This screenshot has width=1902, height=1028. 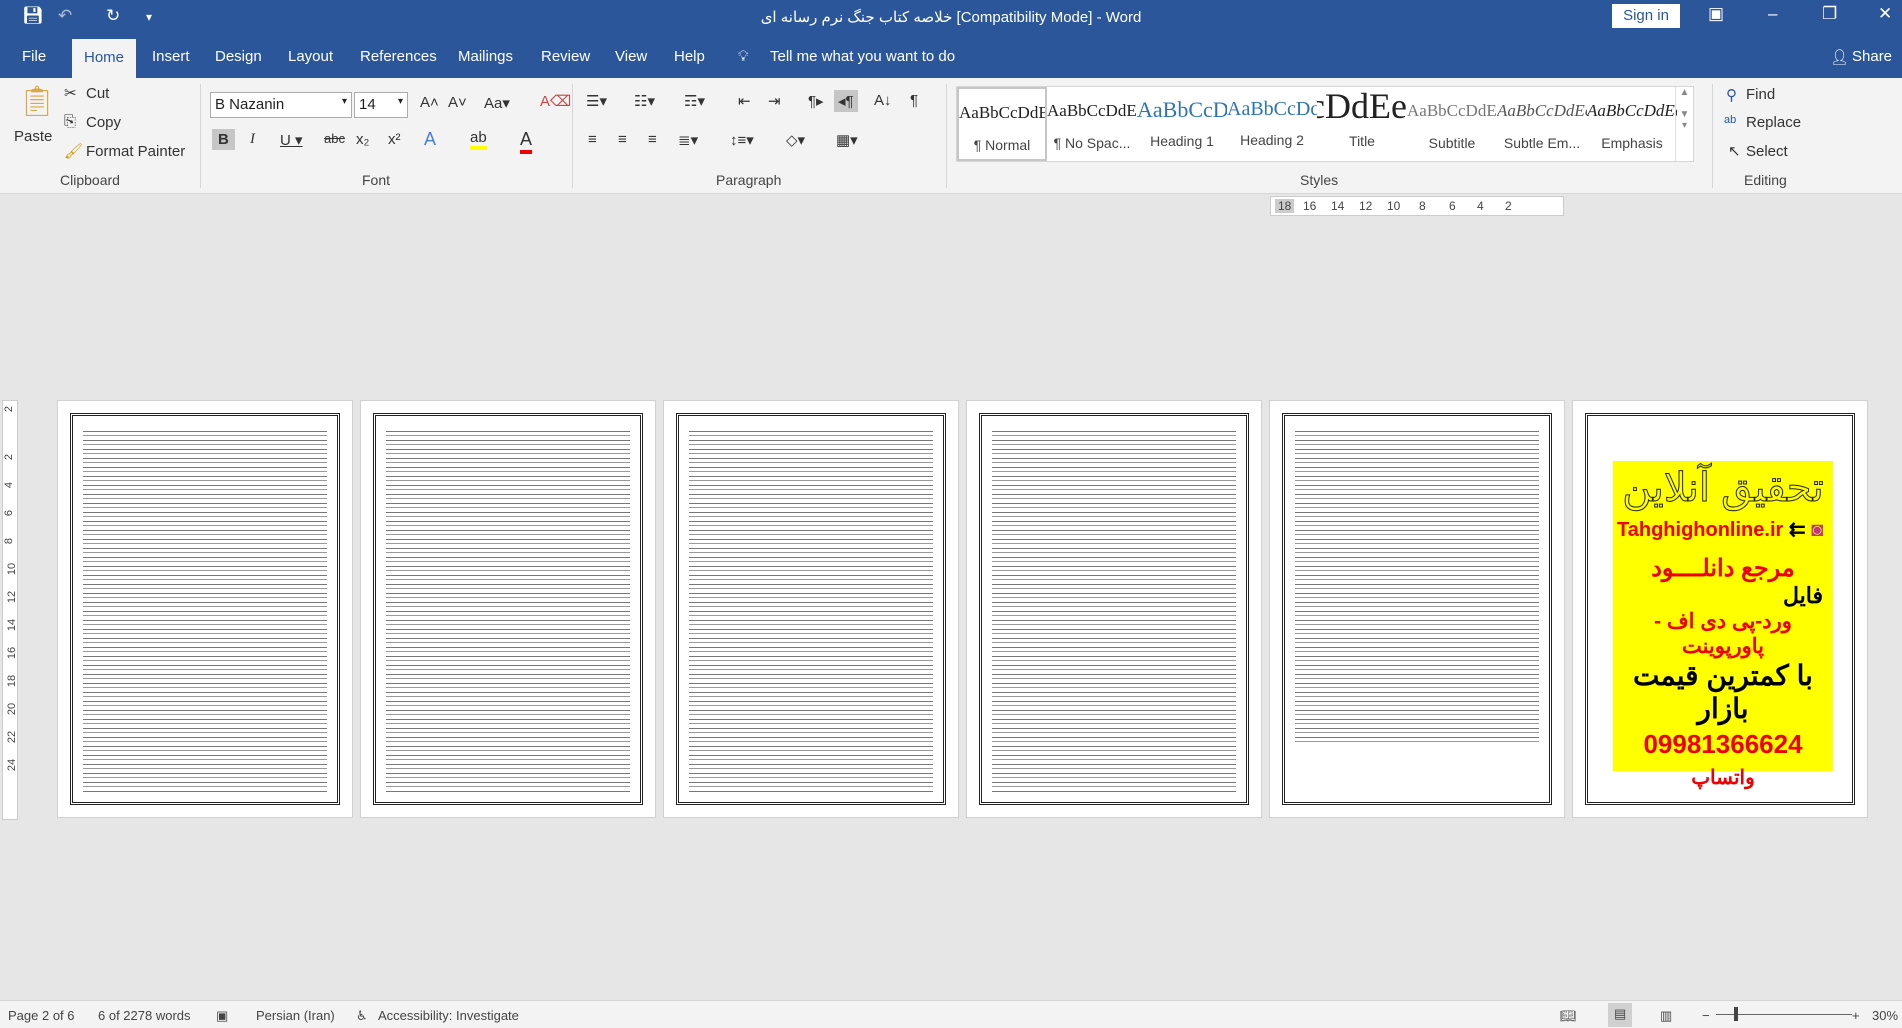 I want to click on minimize-icon: –, so click(x=1772, y=14).